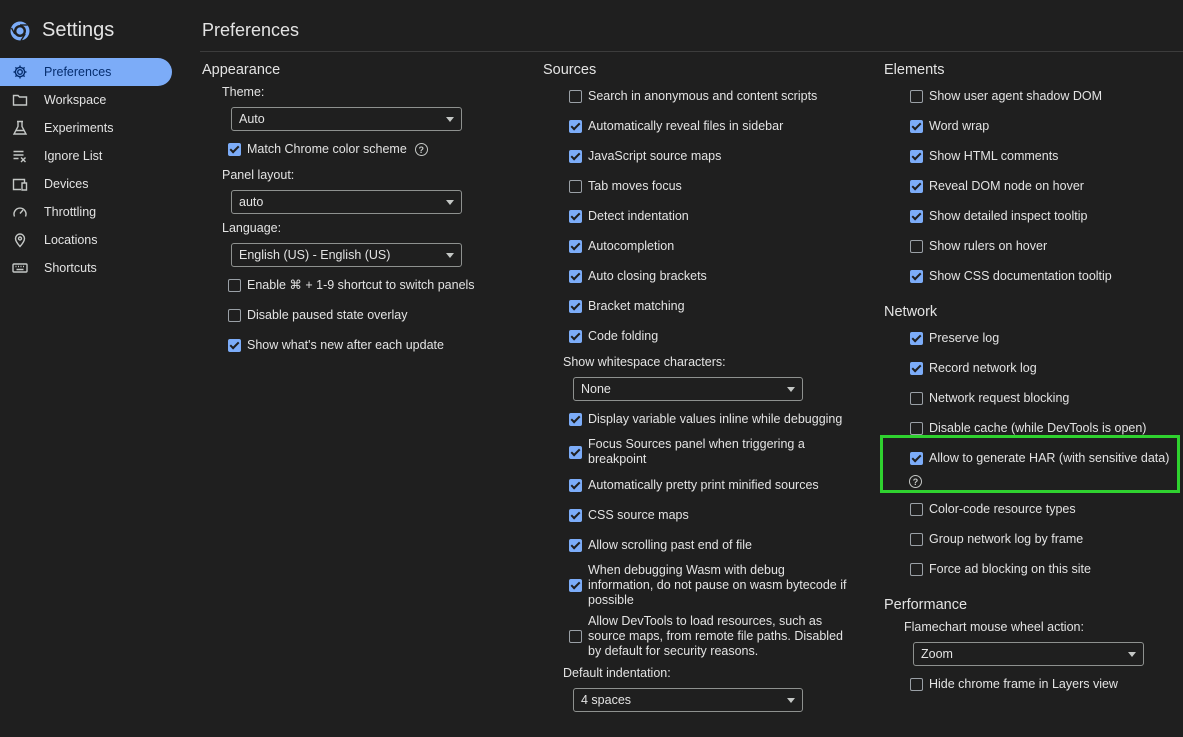 The width and height of the screenshot is (1183, 737). What do you see at coordinates (328, 149) in the screenshot?
I see `match-color-scheme-option: Match Chrome color scheme ?` at bounding box center [328, 149].